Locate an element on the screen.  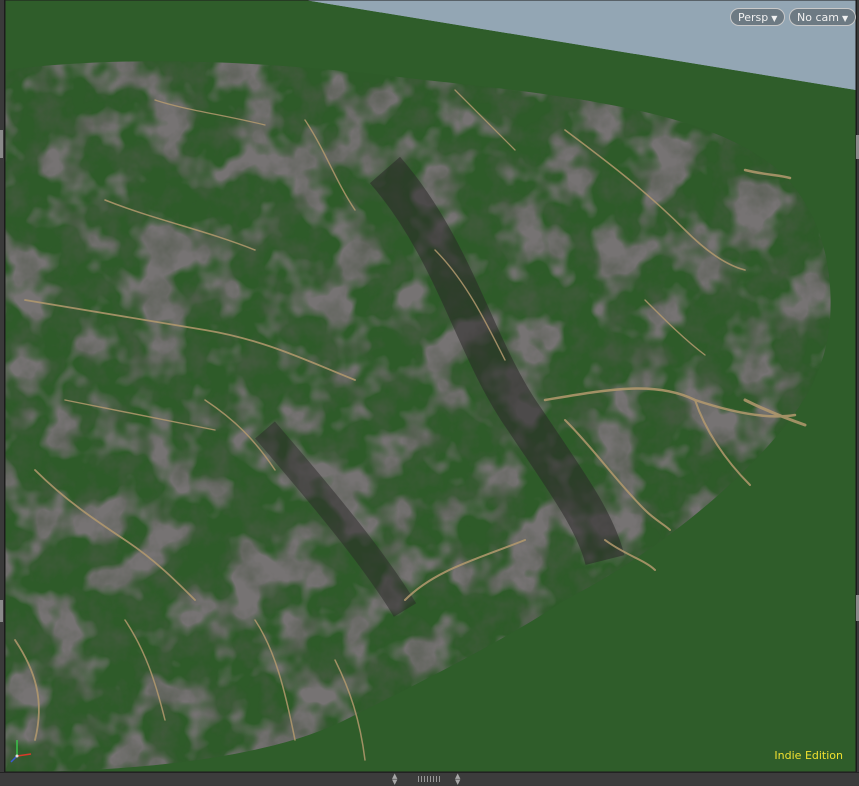
axis-gizmo-icon is located at coordinates (21, 751).